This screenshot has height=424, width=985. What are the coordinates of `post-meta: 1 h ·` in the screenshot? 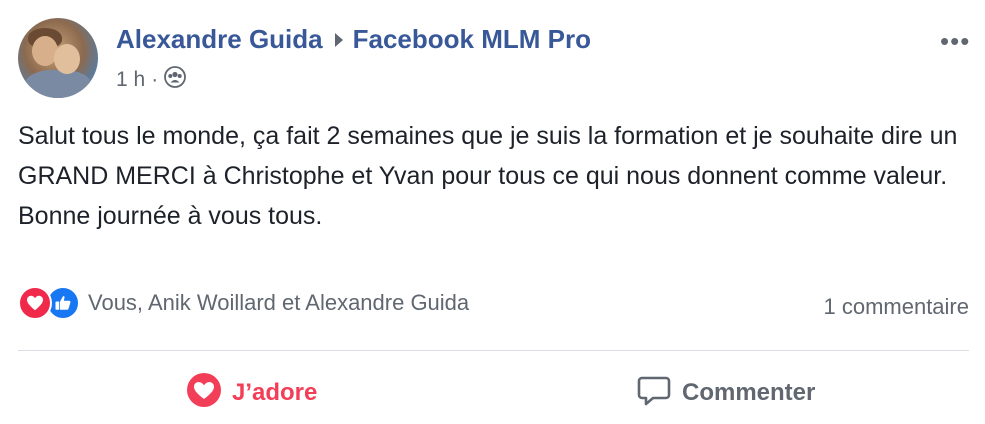 It's located at (151, 80).